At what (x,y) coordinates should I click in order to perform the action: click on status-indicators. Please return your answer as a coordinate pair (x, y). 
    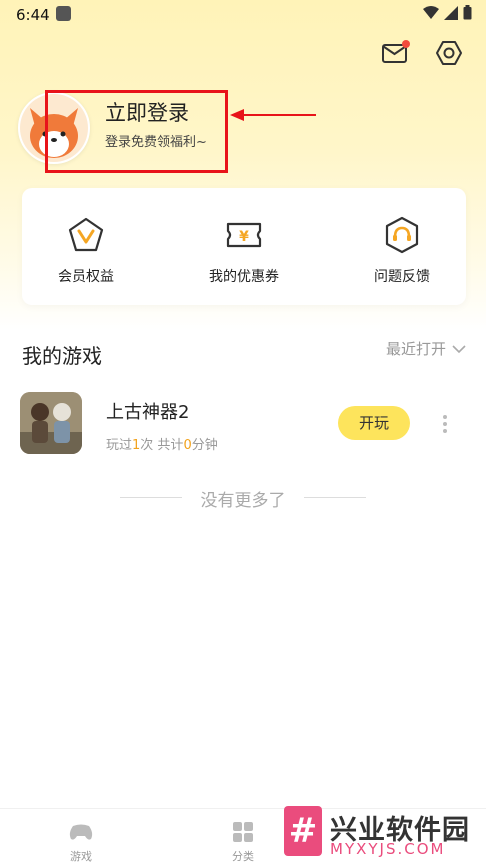
    Looking at the image, I should click on (447, 12).